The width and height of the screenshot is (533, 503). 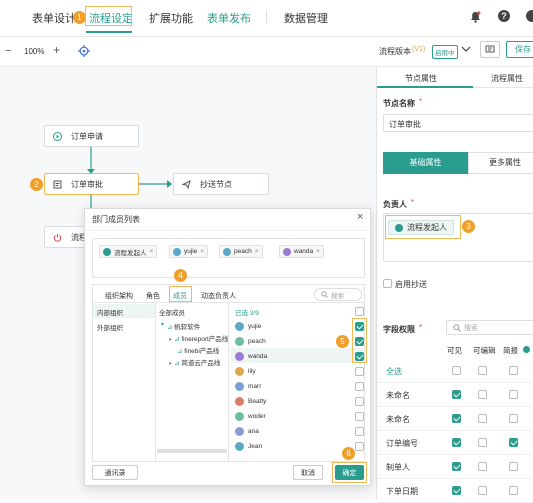 What do you see at coordinates (360, 217) in the screenshot?
I see `close-icon: ×` at bounding box center [360, 217].